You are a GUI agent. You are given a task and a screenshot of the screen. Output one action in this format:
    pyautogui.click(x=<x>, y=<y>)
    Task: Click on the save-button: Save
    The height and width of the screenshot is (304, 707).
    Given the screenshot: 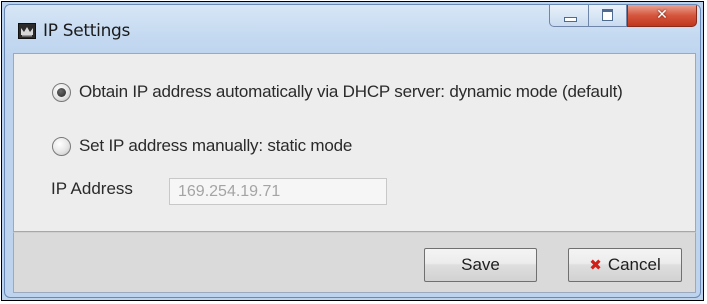 What is the action you would take?
    pyautogui.click(x=480, y=265)
    